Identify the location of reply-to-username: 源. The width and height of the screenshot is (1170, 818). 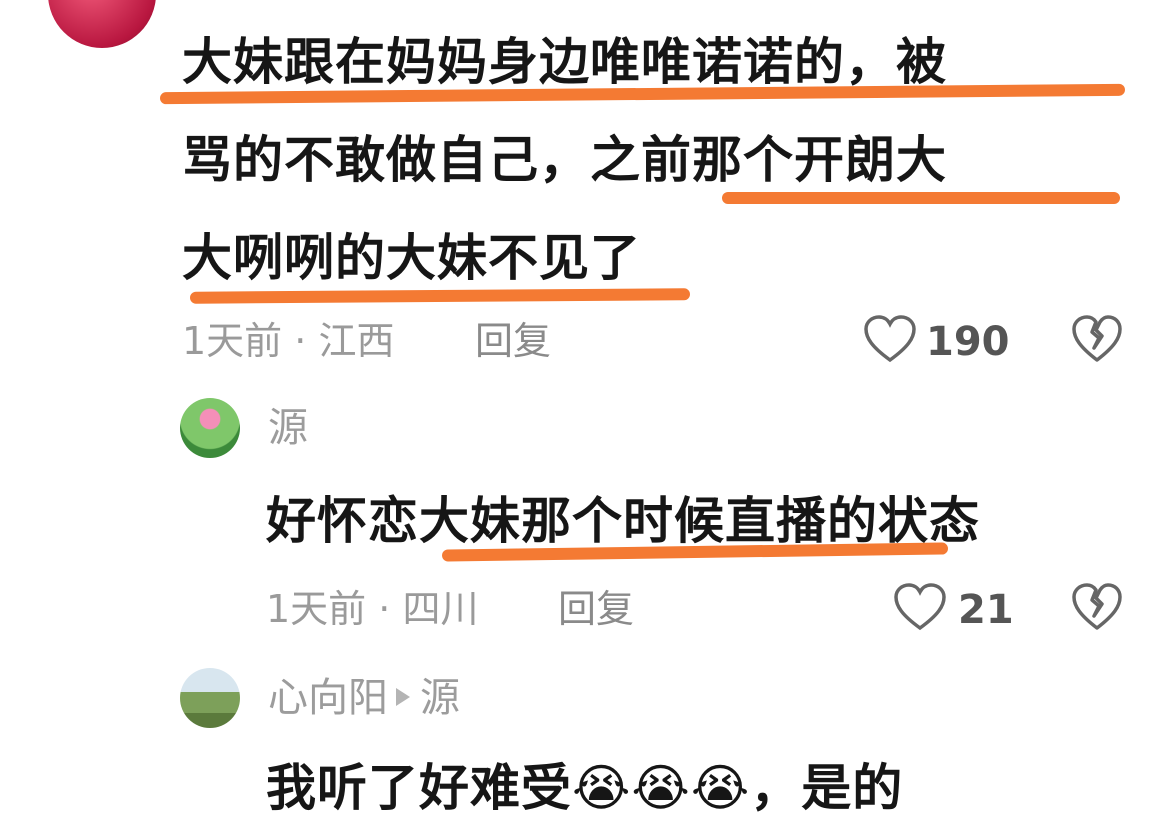
(440, 698).